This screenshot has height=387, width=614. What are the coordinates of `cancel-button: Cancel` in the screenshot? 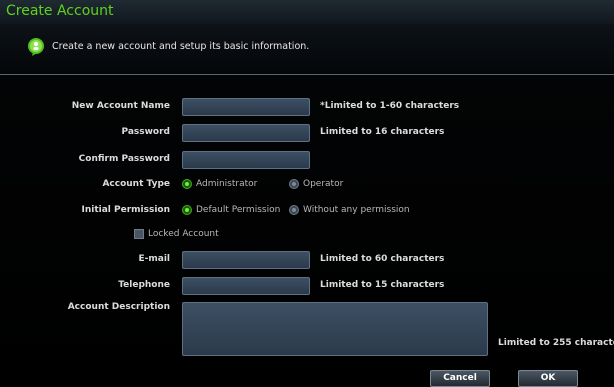 It's located at (460, 378).